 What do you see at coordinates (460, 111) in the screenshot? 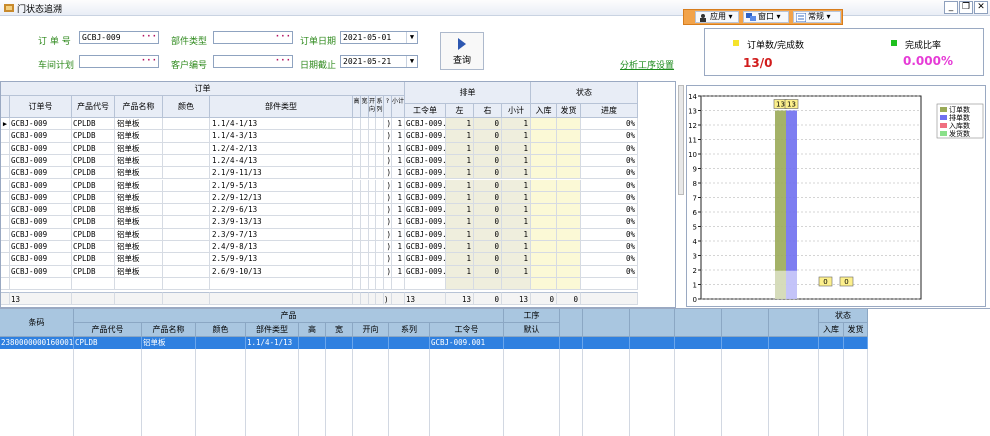
I see `column-header-left: 左` at bounding box center [460, 111].